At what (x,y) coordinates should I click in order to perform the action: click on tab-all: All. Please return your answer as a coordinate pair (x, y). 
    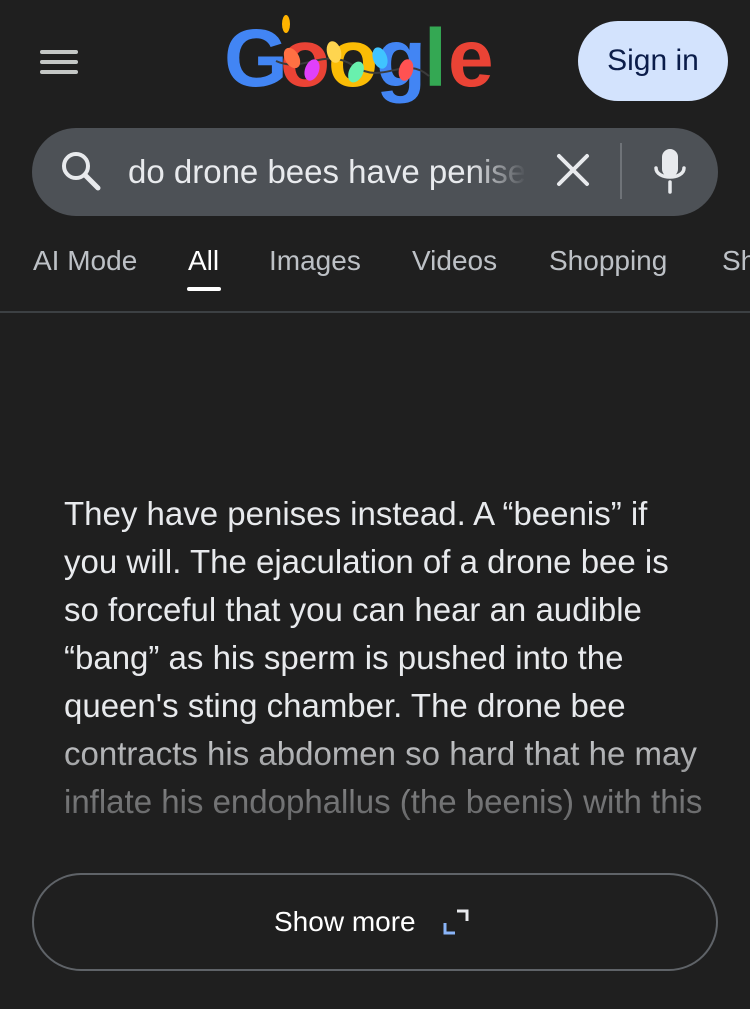
    Looking at the image, I should click on (203, 261).